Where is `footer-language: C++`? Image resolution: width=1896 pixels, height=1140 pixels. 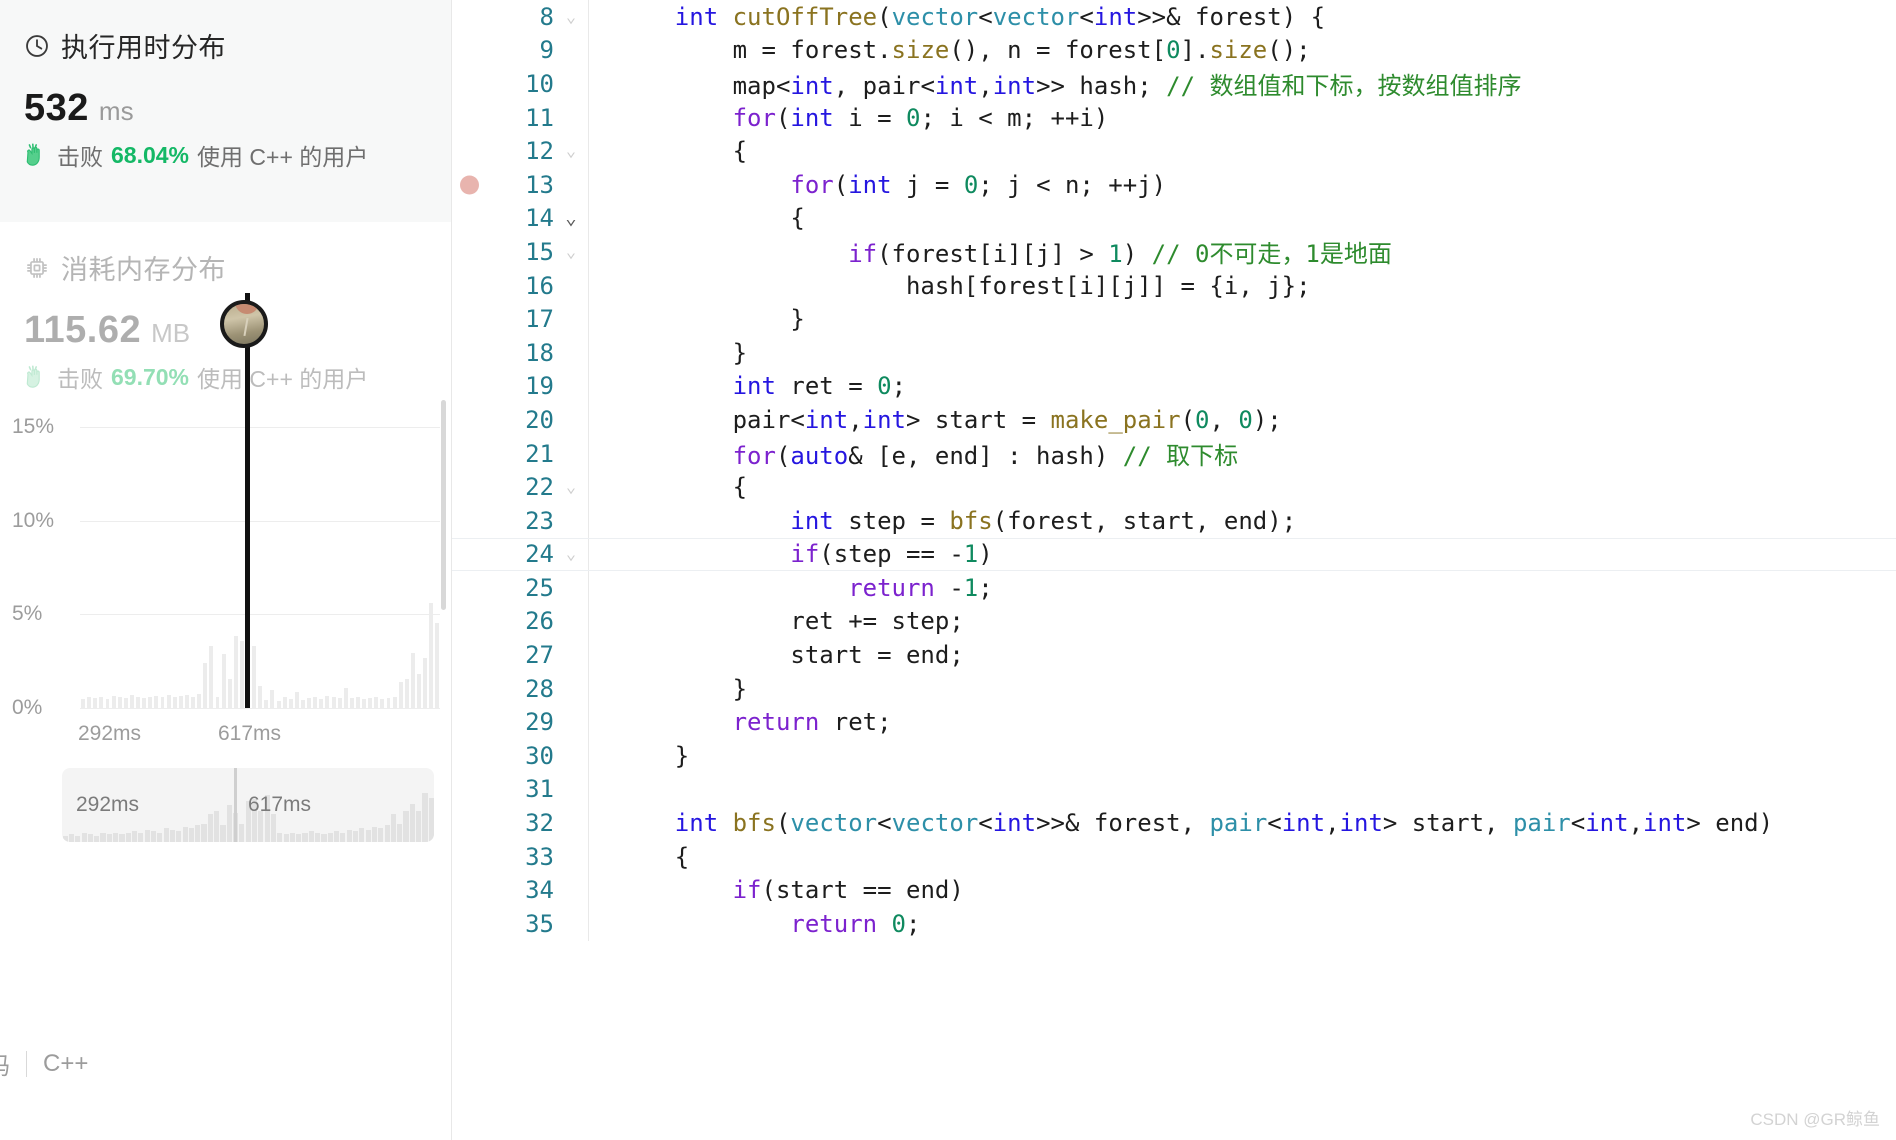 footer-language: C++ is located at coordinates (65, 1064).